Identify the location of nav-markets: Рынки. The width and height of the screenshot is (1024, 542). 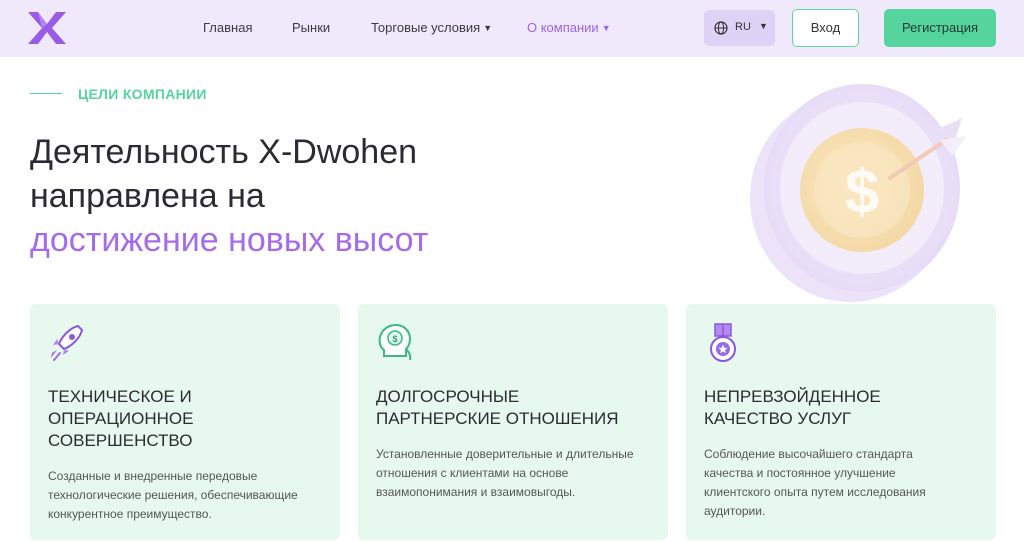
(311, 27).